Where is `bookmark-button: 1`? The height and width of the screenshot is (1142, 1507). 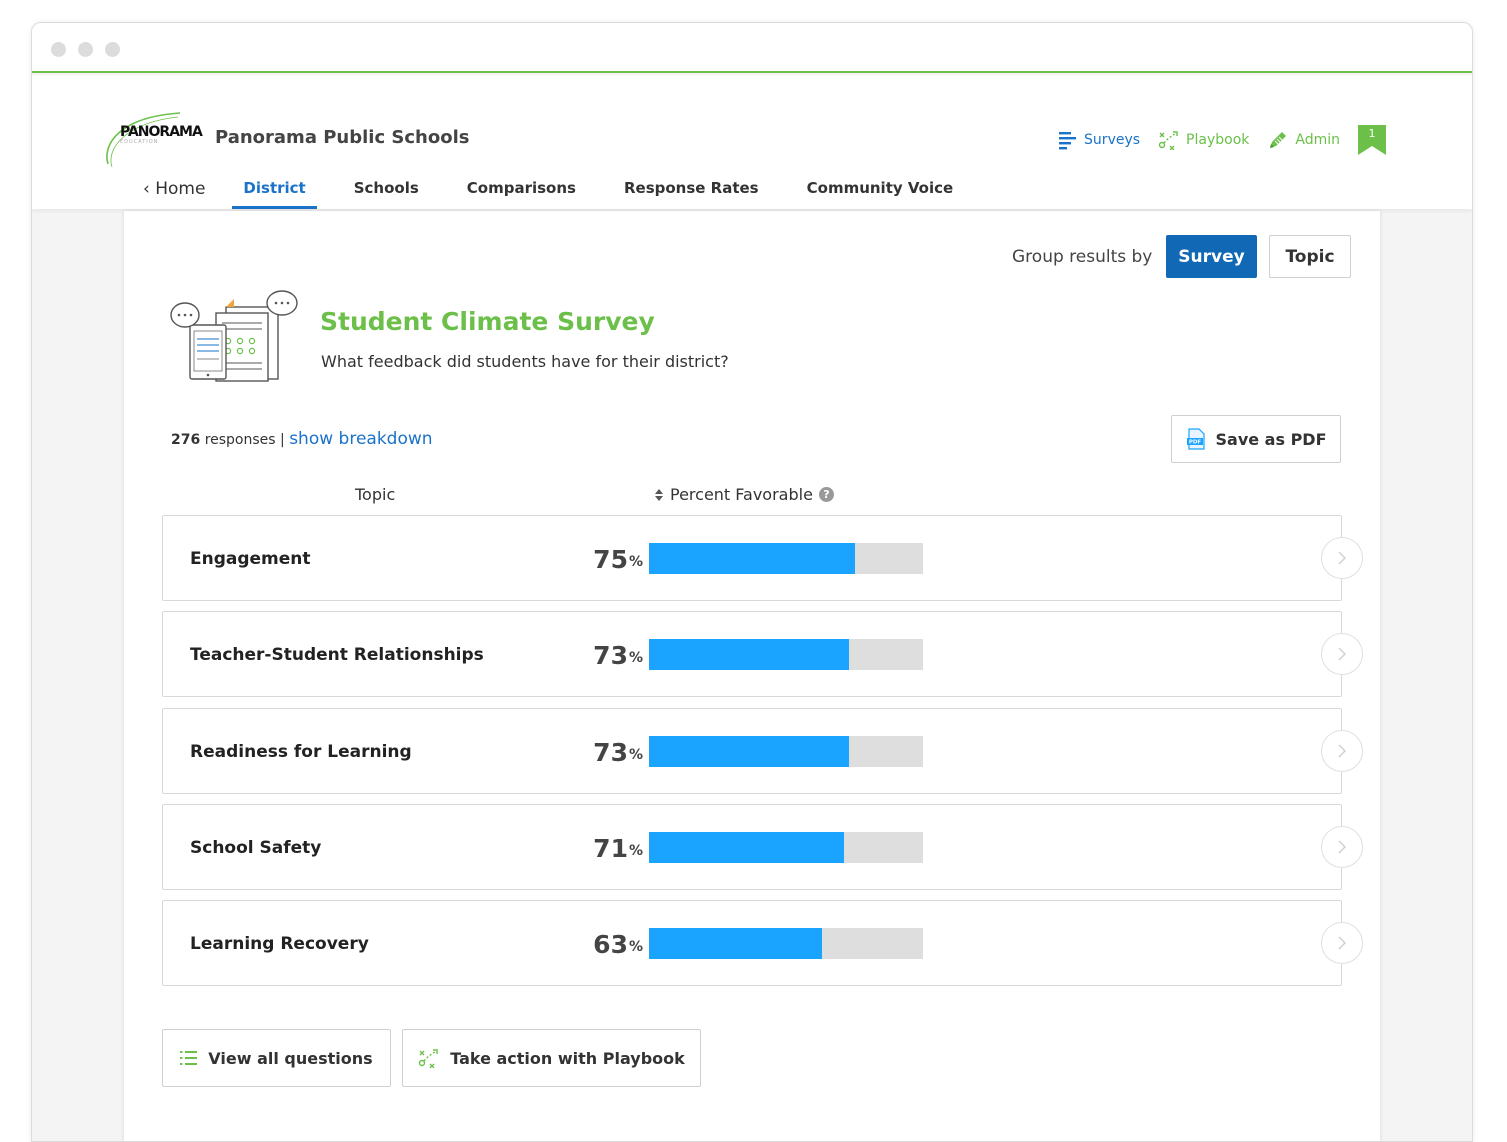 bookmark-button: 1 is located at coordinates (1372, 140).